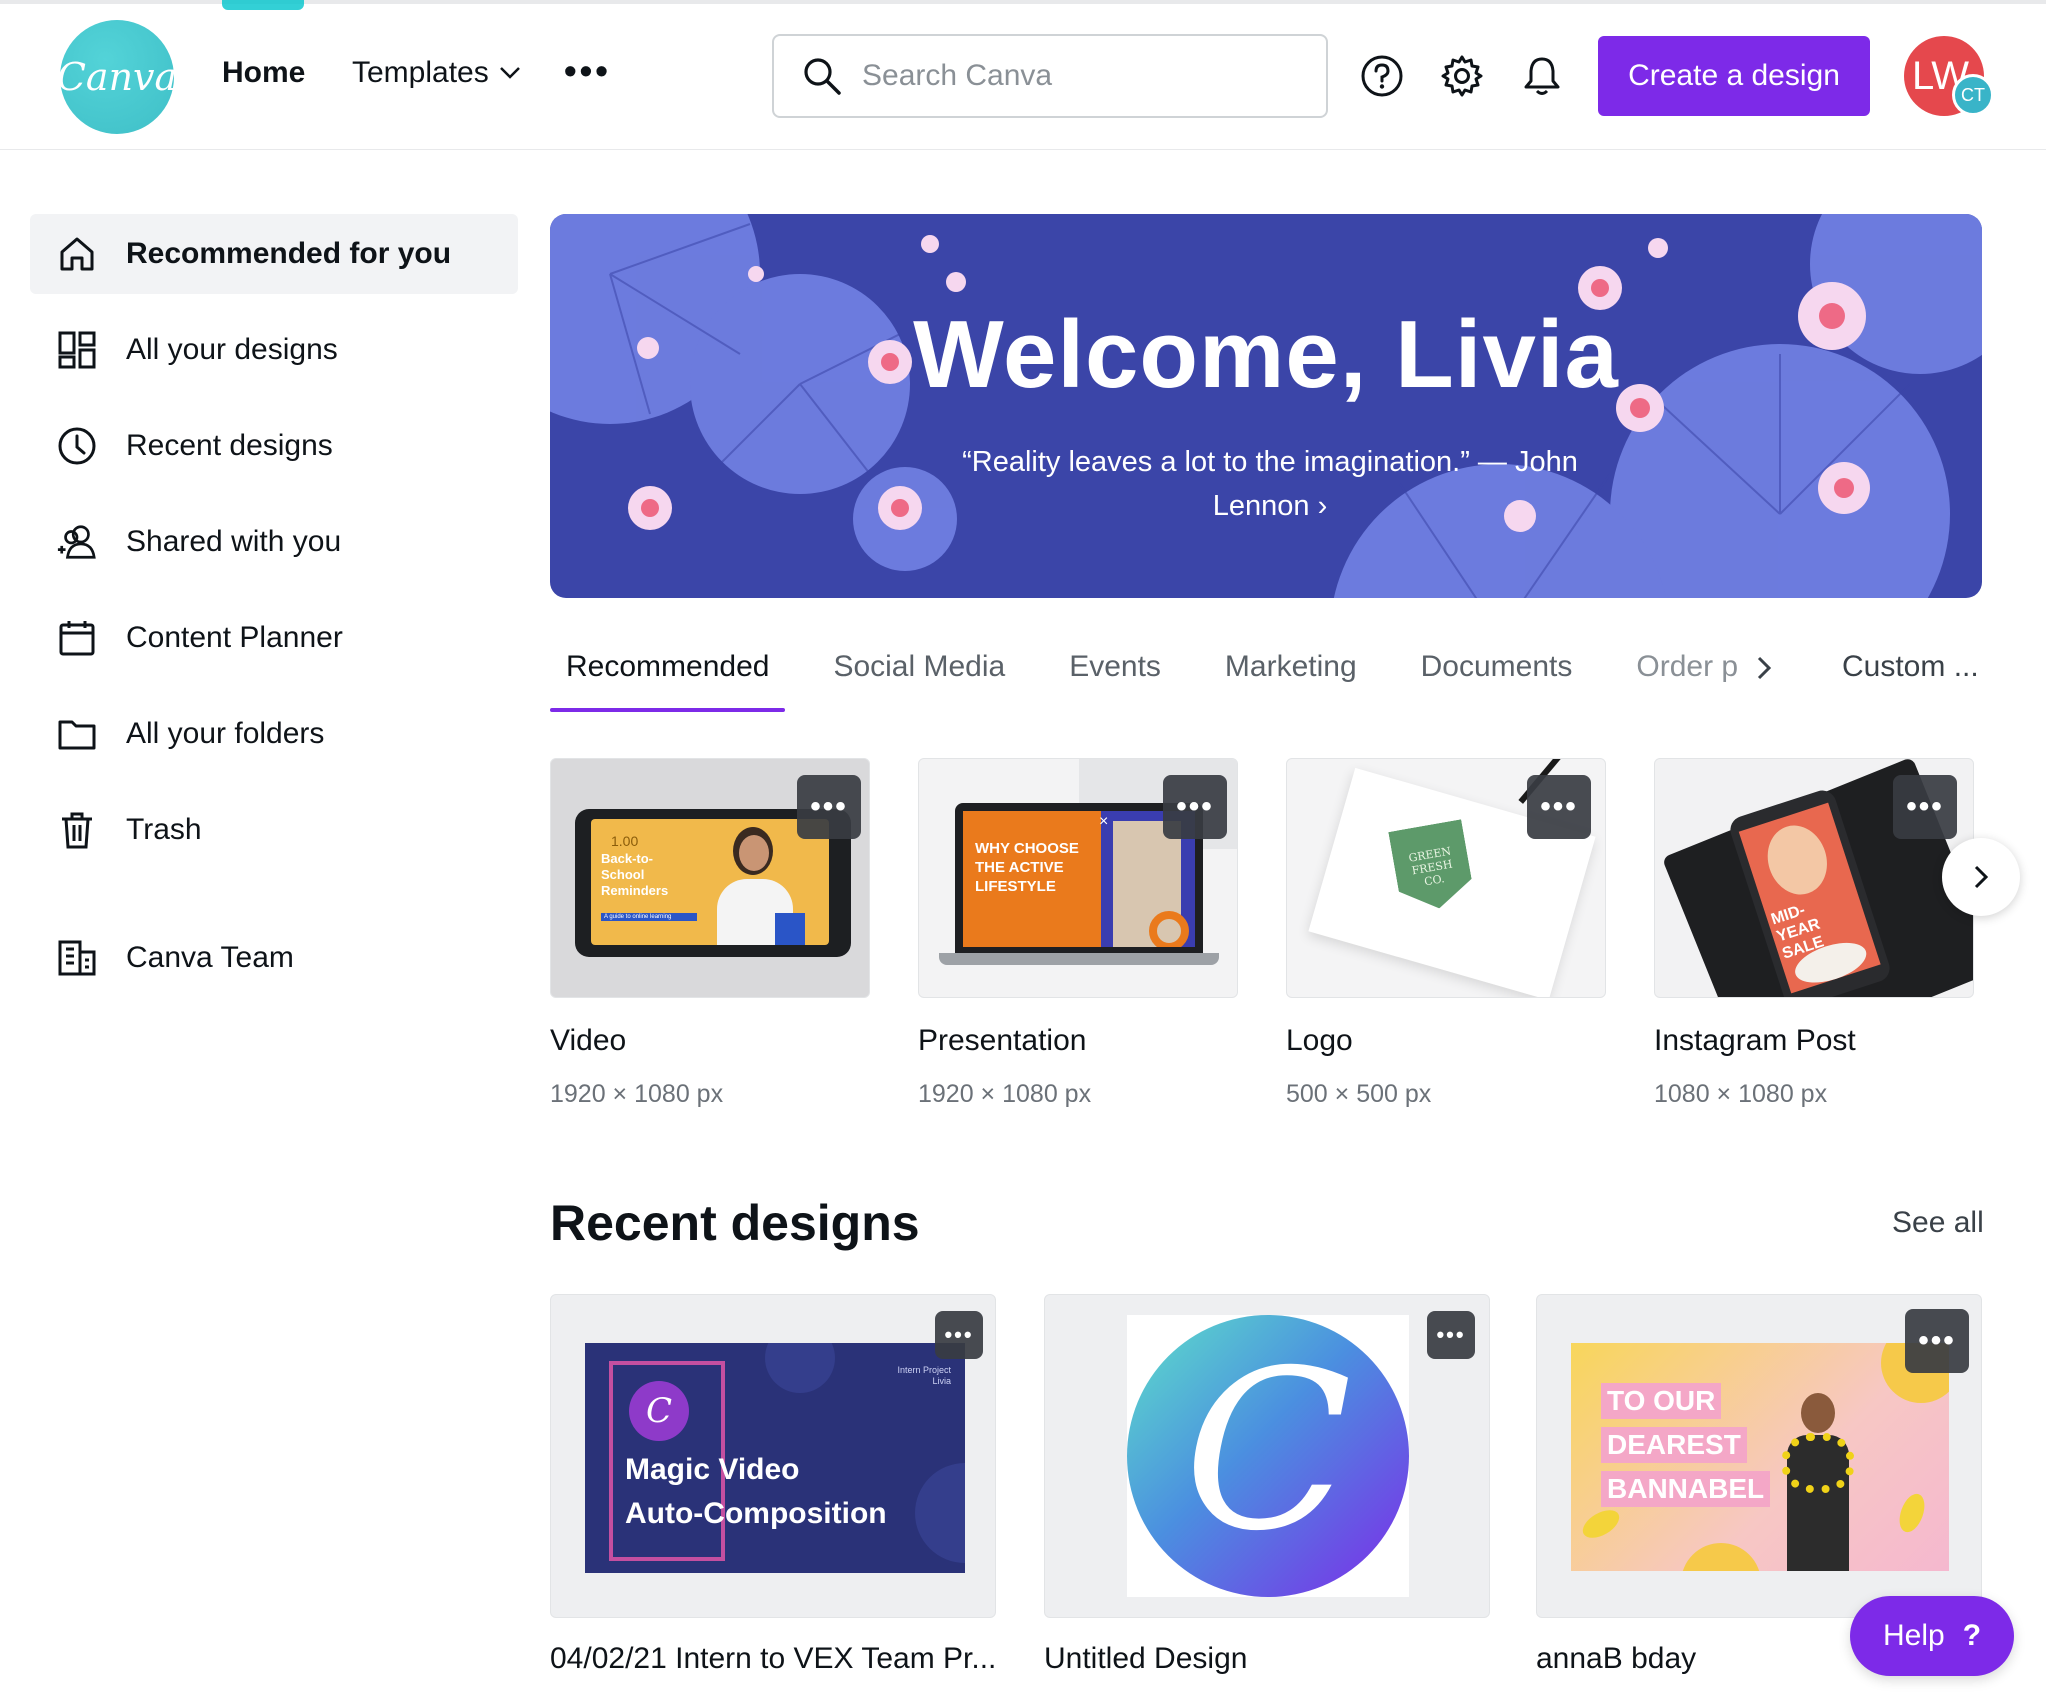 The image size is (2046, 1704). Describe the element at coordinates (1291, 676) in the screenshot. I see `tab-marketing: Marketing` at that location.